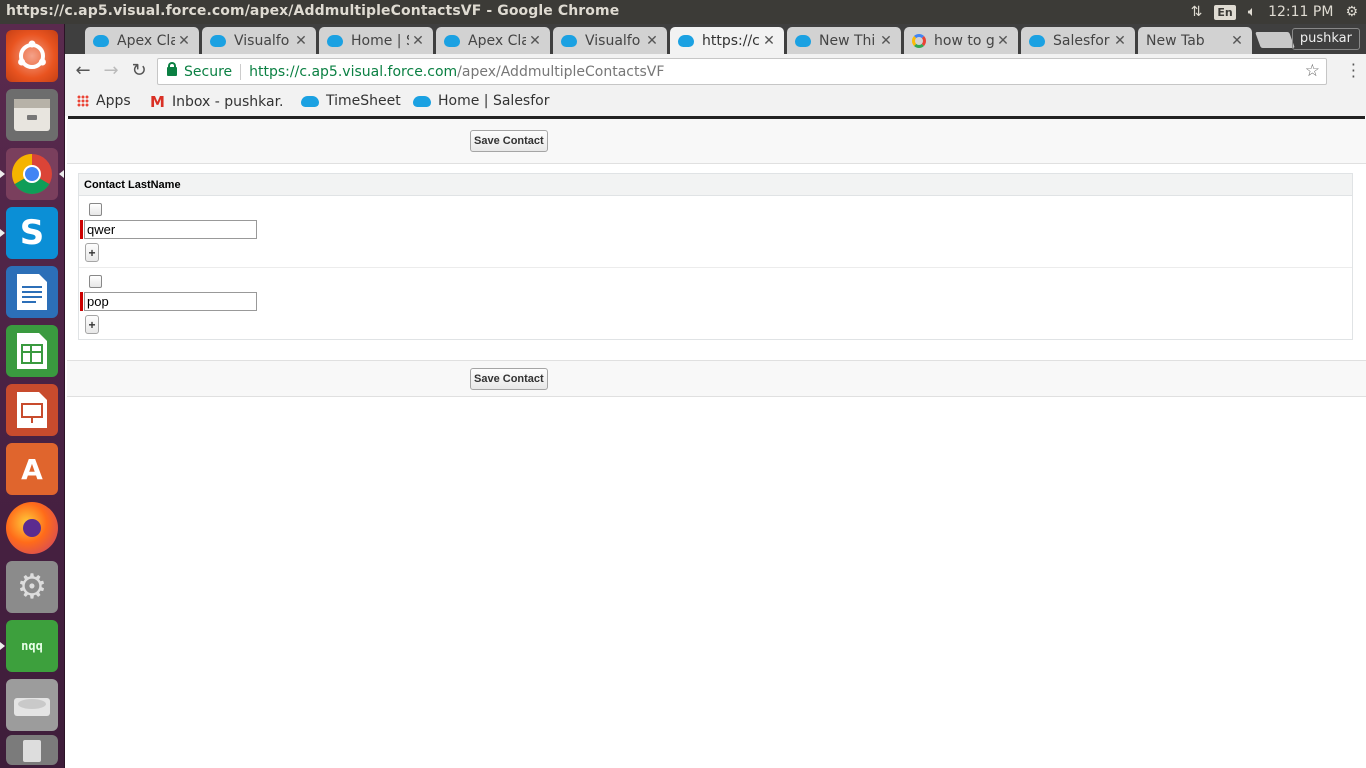 This screenshot has width=1366, height=768. I want to click on clock: 12:11 PM, so click(1300, 12).